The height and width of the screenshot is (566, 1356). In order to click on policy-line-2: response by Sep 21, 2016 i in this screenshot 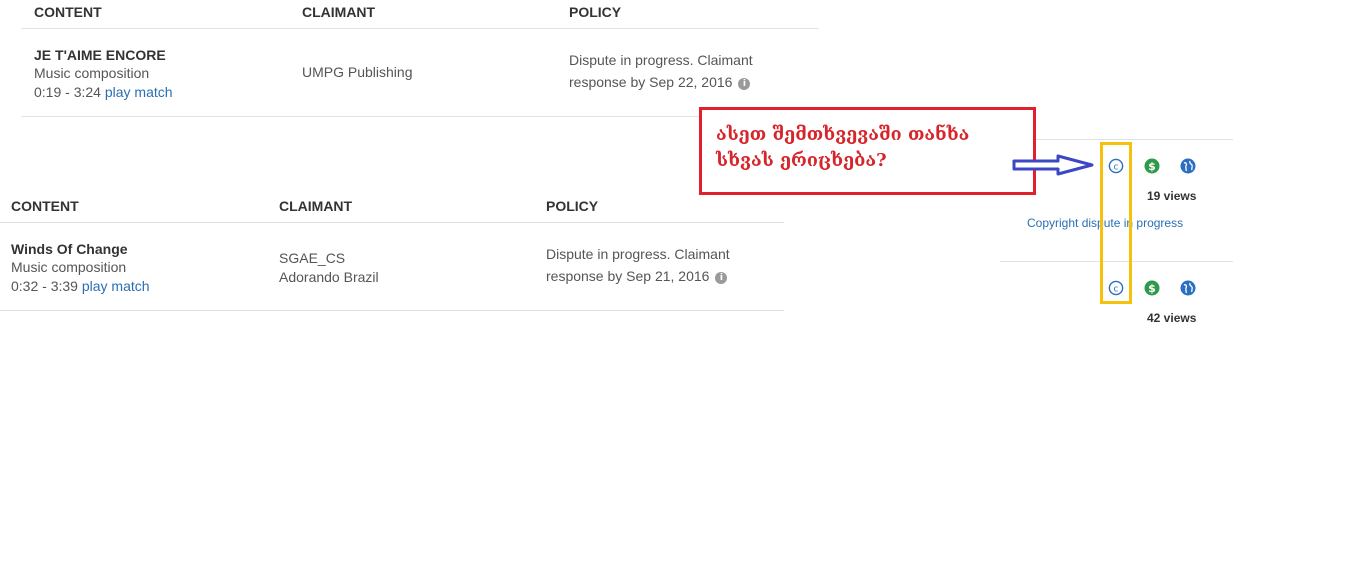, I will do `click(638, 276)`.